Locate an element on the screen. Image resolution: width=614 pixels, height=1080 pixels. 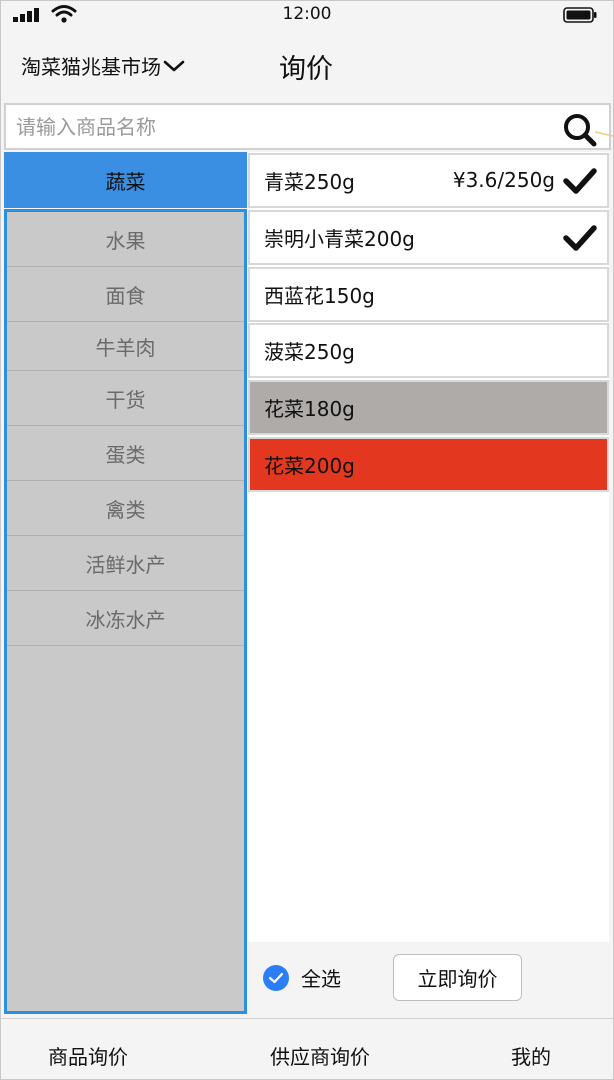
search-icon is located at coordinates (587, 129).